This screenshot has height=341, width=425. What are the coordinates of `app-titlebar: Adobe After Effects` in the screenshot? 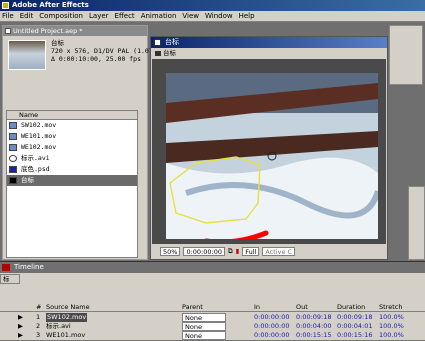 It's located at (212, 5).